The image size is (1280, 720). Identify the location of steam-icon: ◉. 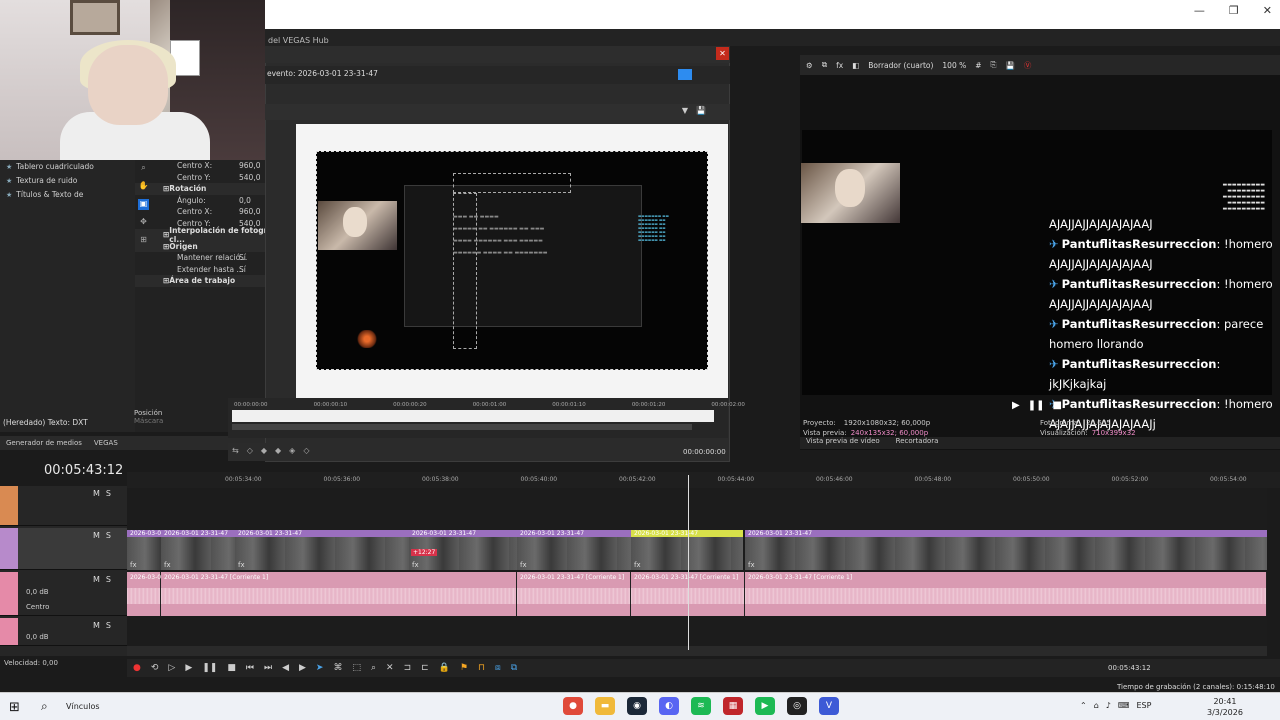
(637, 706).